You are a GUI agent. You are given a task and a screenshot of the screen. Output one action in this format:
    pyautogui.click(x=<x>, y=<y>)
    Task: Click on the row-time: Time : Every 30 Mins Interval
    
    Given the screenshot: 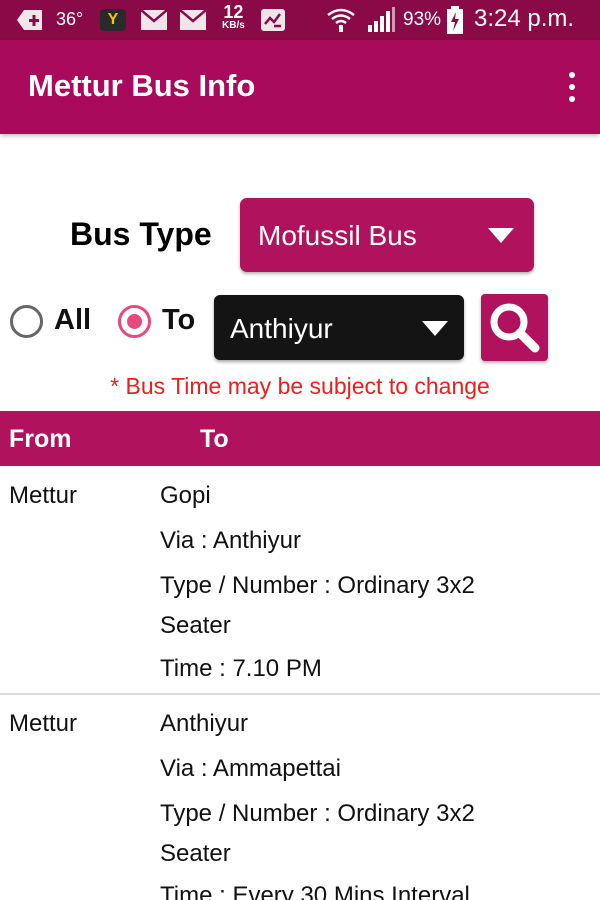 What is the action you would take?
    pyautogui.click(x=315, y=891)
    